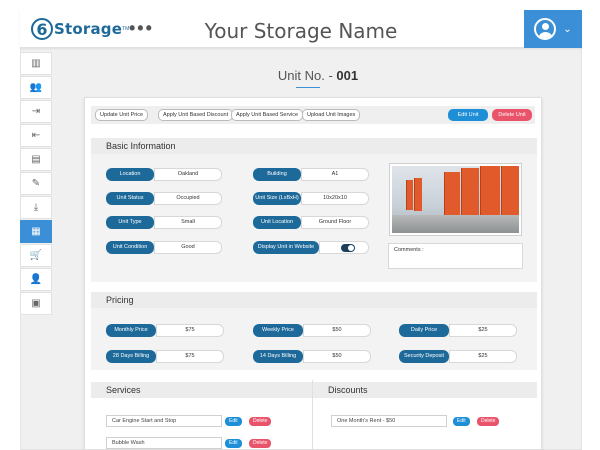 Image resolution: width=600 pixels, height=450 pixels. I want to click on user-menu-button: ⌄, so click(553, 29).